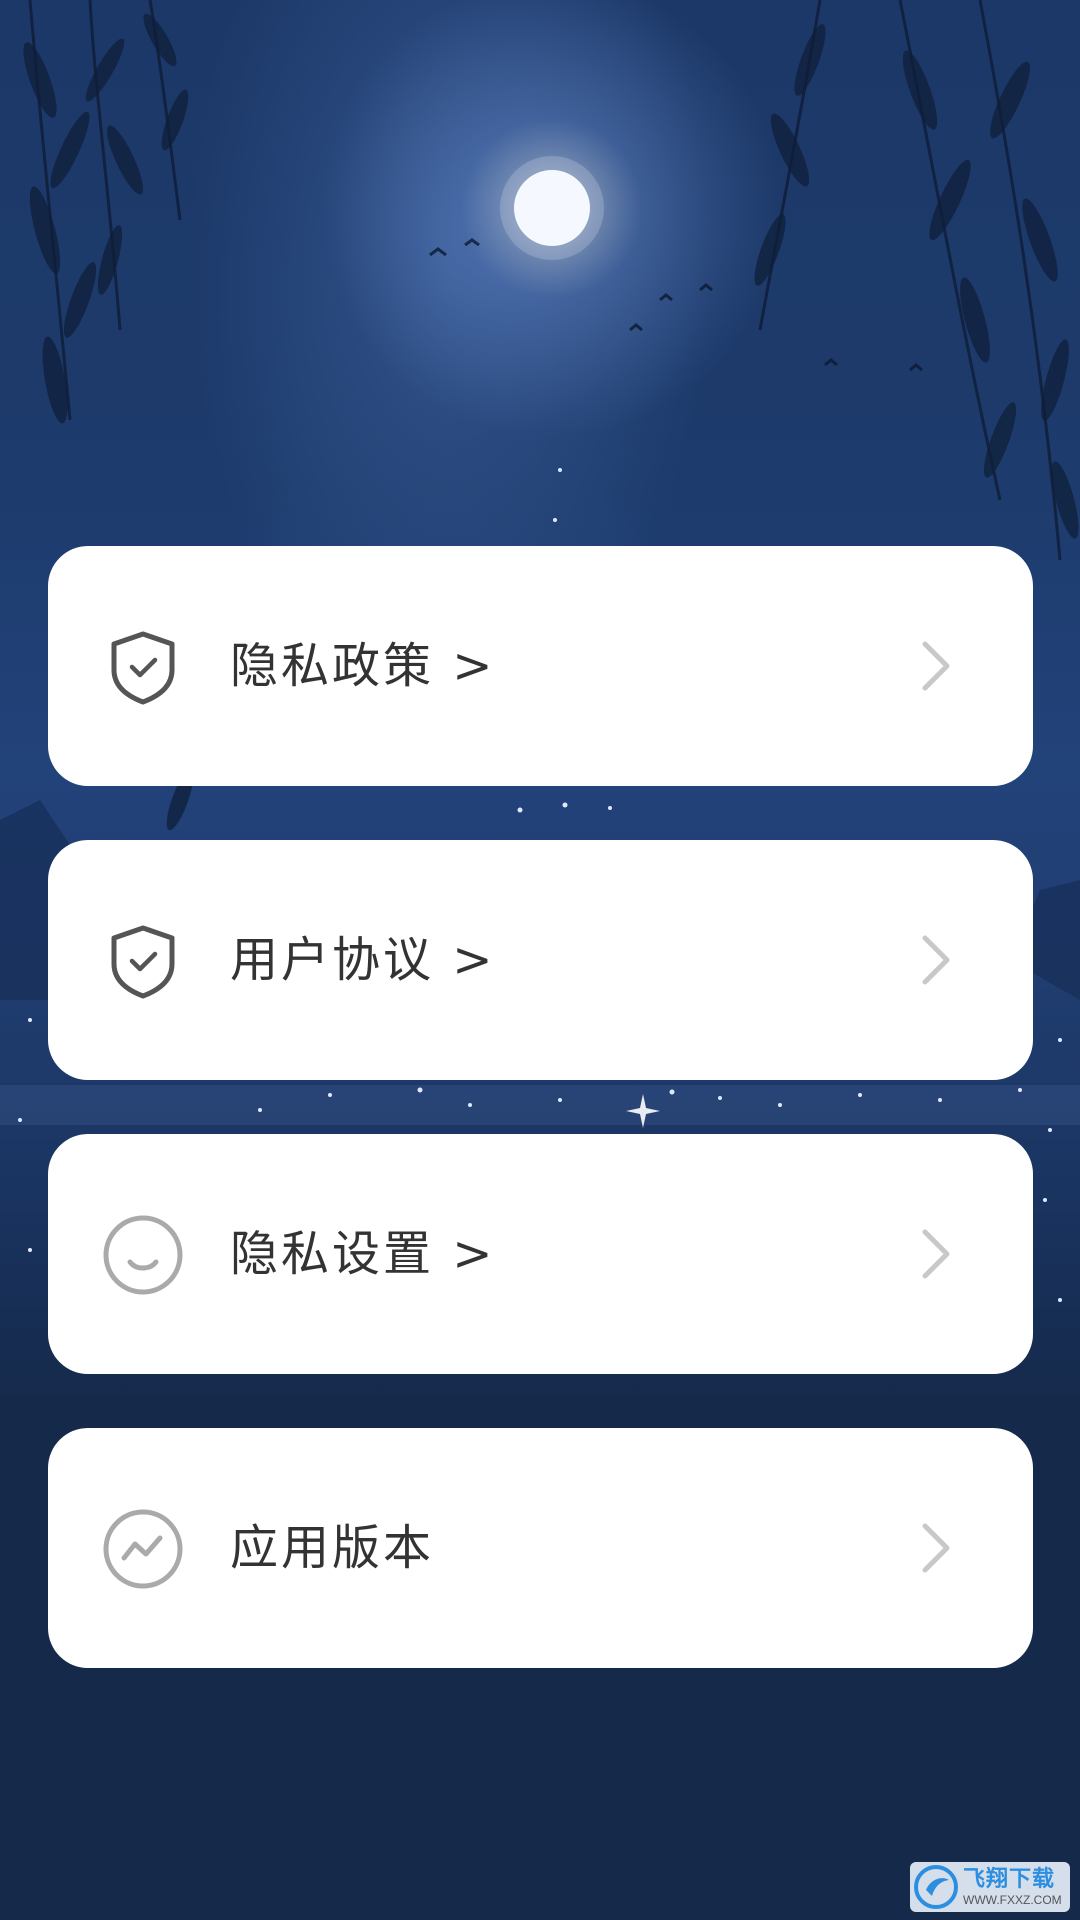  What do you see at coordinates (363, 1254) in the screenshot?
I see `privacy-settings-label: 隐私设置 >` at bounding box center [363, 1254].